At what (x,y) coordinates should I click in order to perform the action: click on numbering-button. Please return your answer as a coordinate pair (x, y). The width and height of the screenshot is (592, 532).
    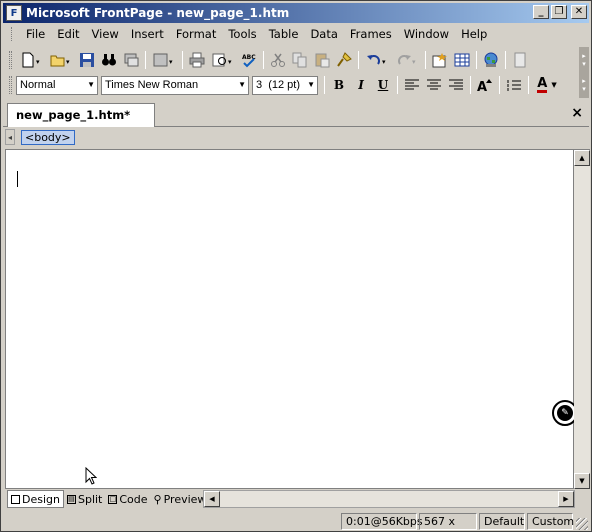
    Looking at the image, I should click on (514, 85).